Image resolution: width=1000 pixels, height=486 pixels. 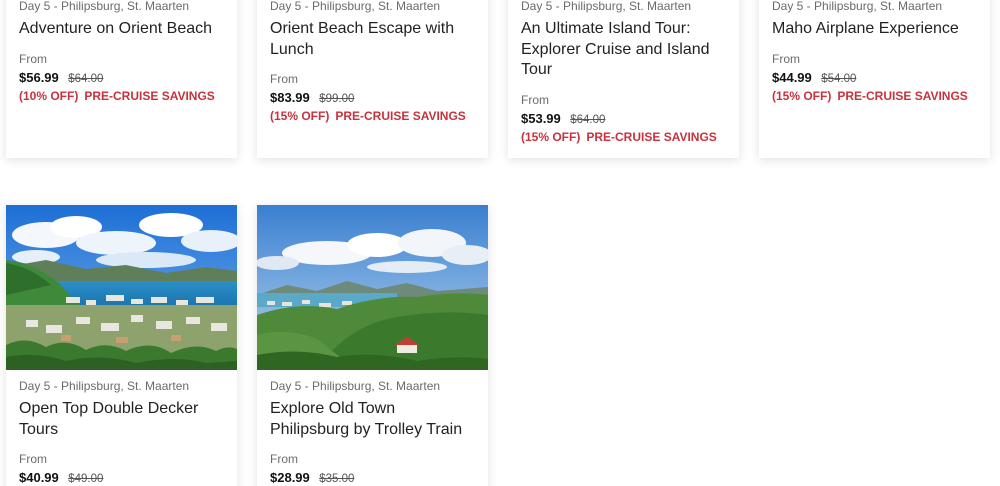 I want to click on price-row: $28.99 $35.00, so click(x=372, y=478).